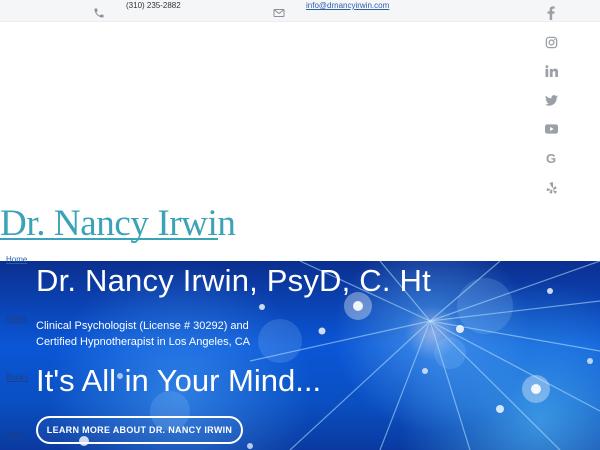  What do you see at coordinates (300, 11) in the screenshot?
I see `contact-bar: (310) 235-2882 info@drnancyirwin.com` at bounding box center [300, 11].